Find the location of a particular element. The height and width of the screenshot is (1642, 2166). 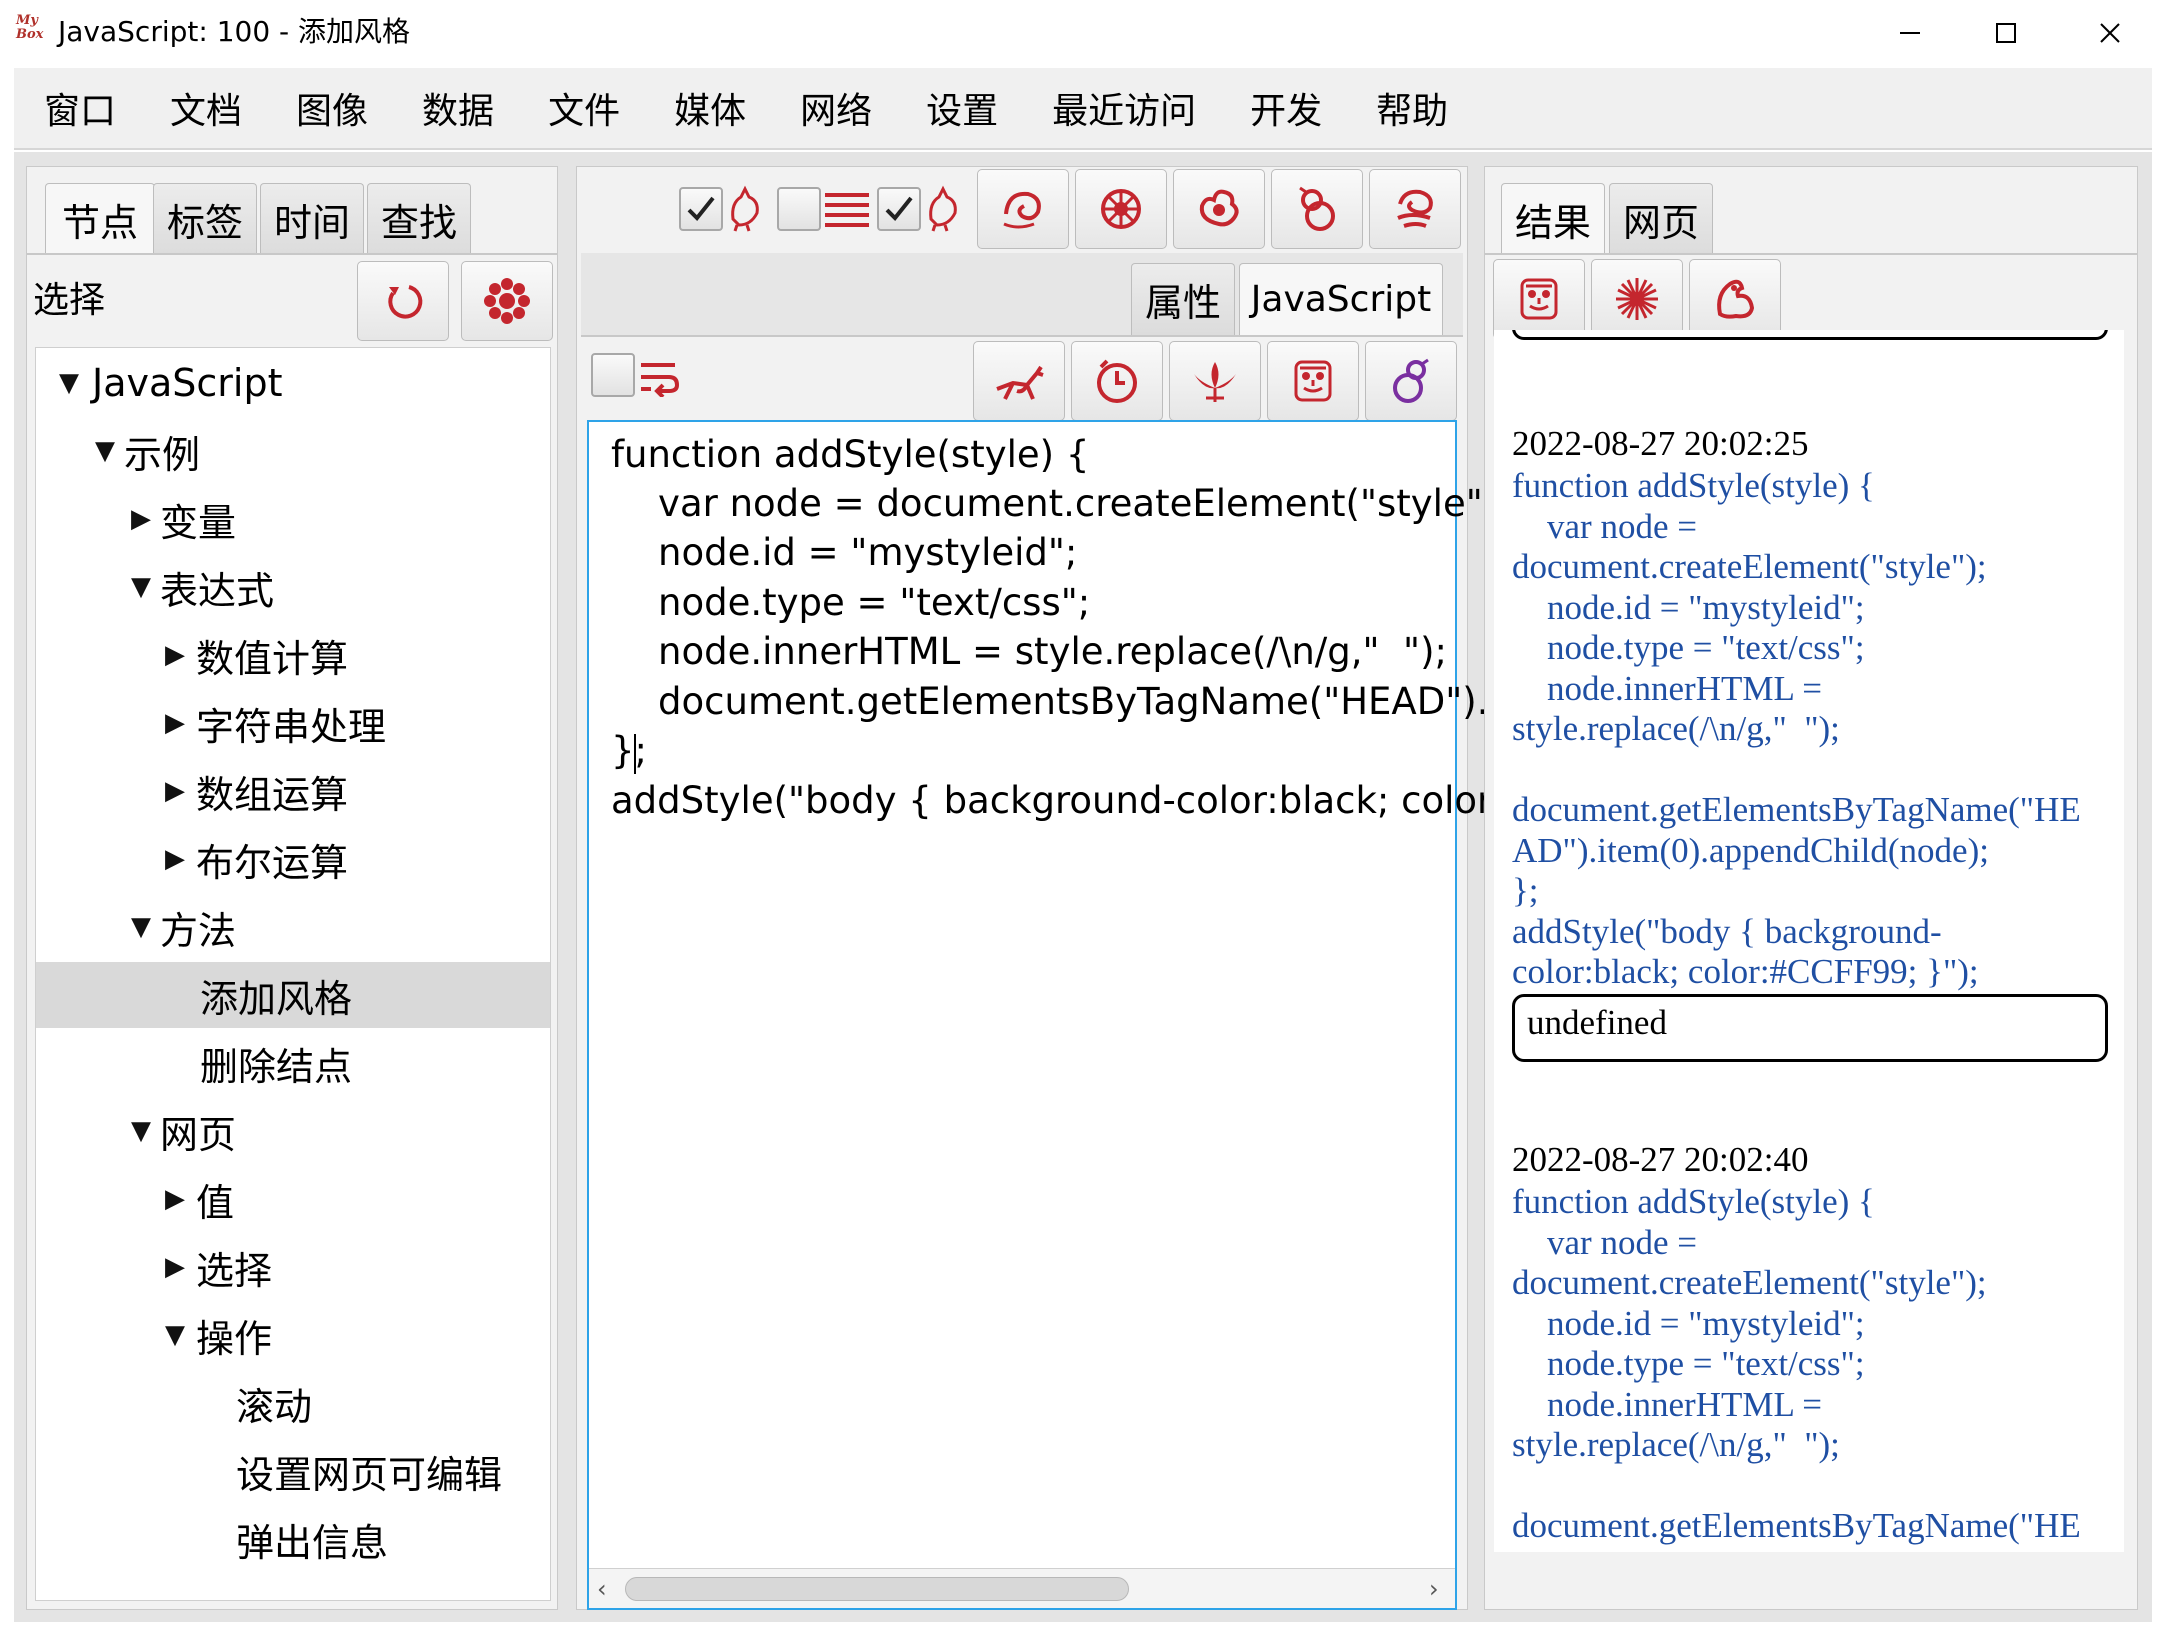

scroll-right-icon: › is located at coordinates (1439, 1589).